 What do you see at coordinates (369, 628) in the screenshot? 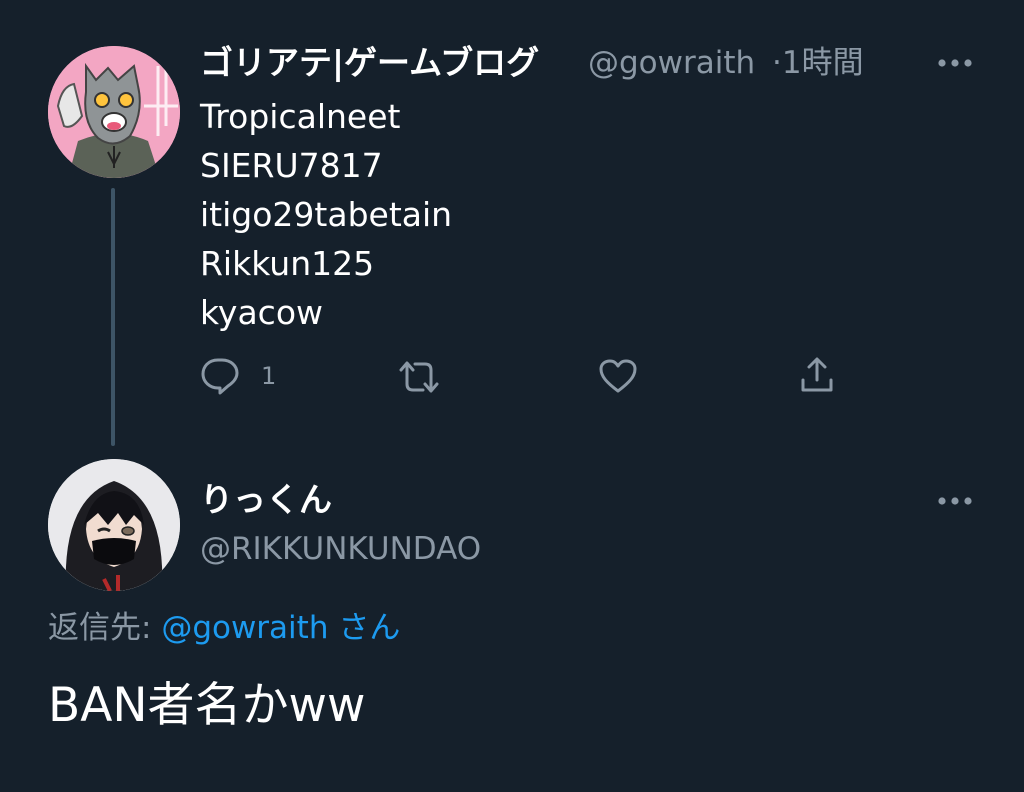
I see `replying-to-suffix: さん` at bounding box center [369, 628].